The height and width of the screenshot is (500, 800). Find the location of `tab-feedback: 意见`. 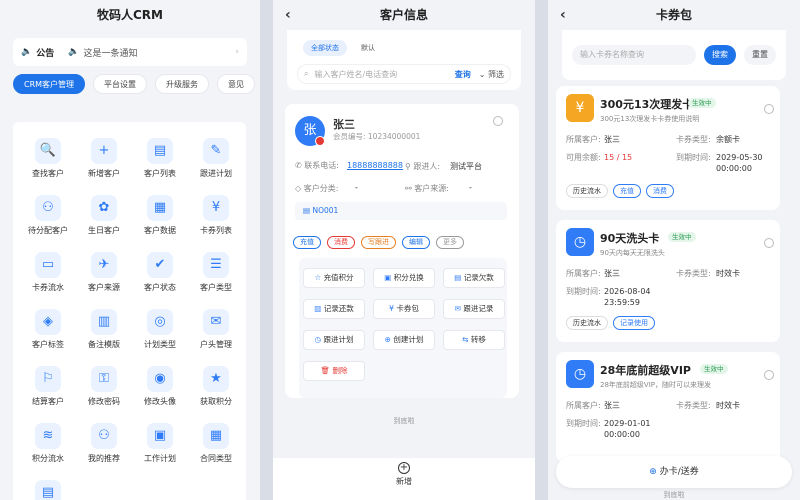

tab-feedback: 意见 is located at coordinates (236, 84).